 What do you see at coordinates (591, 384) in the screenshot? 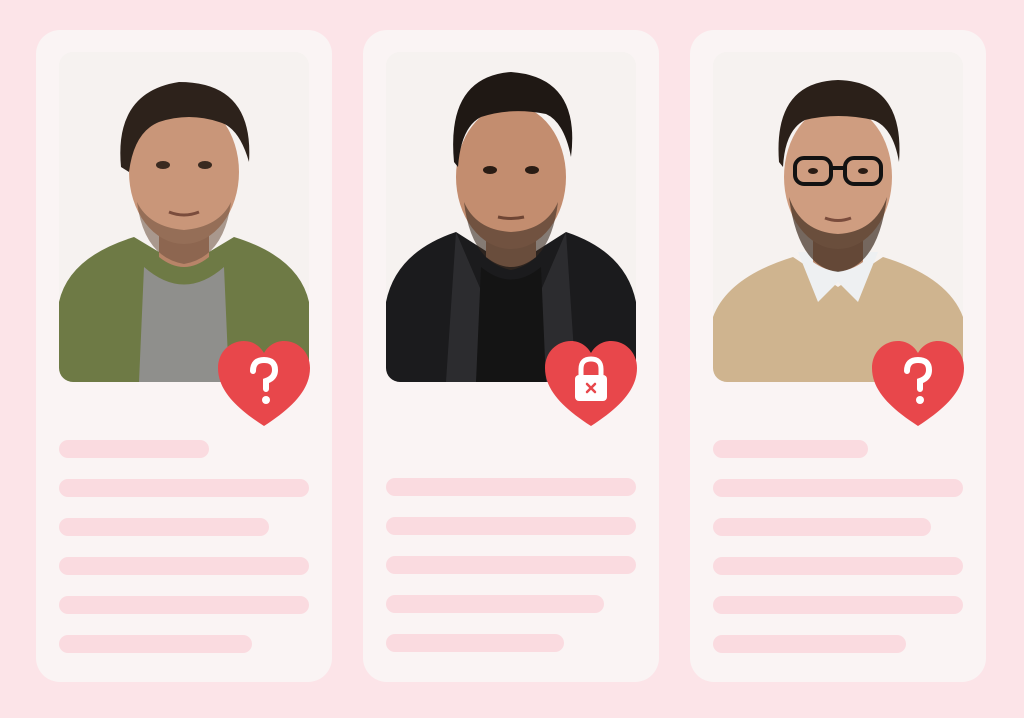
I see `lock-heart-icon` at bounding box center [591, 384].